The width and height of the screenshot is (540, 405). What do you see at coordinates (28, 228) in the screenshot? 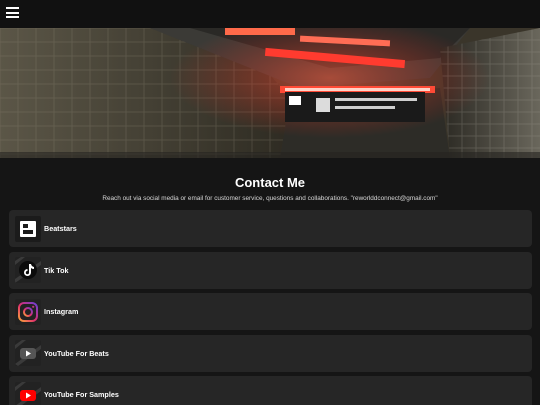
I see `beatstars-icon` at bounding box center [28, 228].